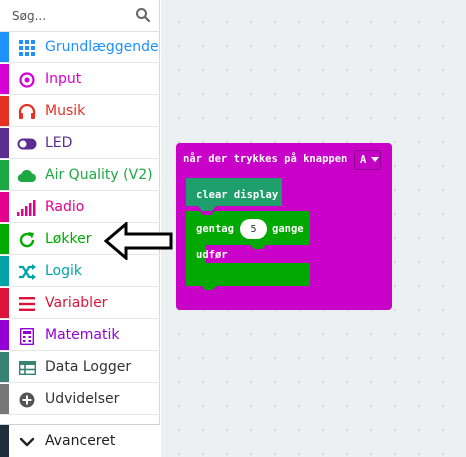 The image size is (466, 457). What do you see at coordinates (99, 175) in the screenshot?
I see `category-label: Air Quality (V2)` at bounding box center [99, 175].